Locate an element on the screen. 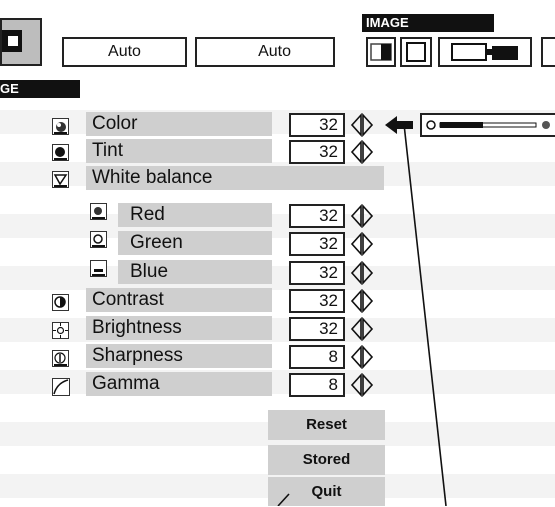  menu-item-color: Color is located at coordinates (179, 124).